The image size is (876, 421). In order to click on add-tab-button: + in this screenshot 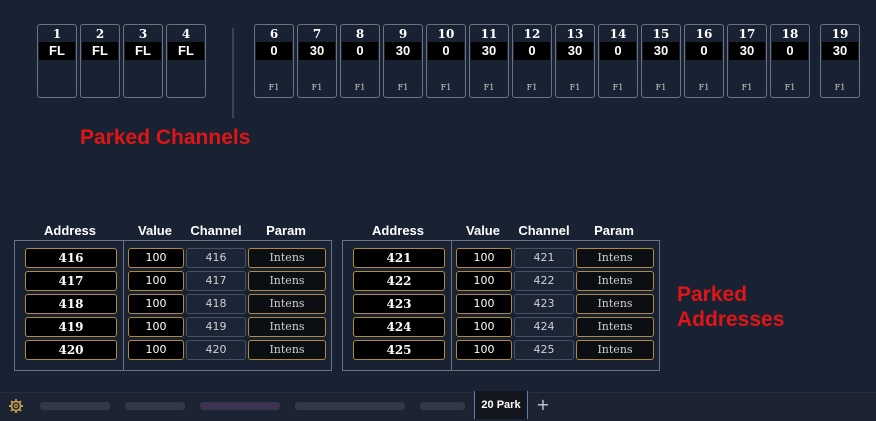, I will do `click(543, 405)`.